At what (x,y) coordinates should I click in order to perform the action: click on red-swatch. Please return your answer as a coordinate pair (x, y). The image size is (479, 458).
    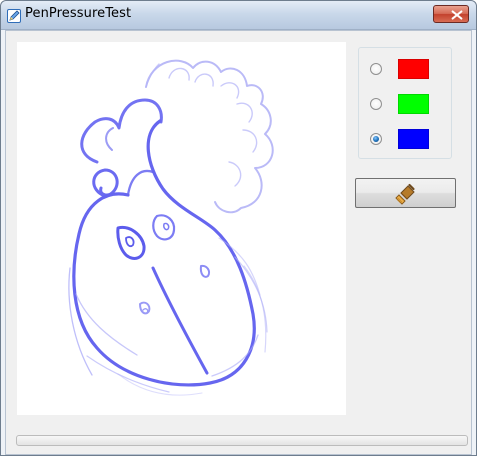
    Looking at the image, I should click on (413, 69).